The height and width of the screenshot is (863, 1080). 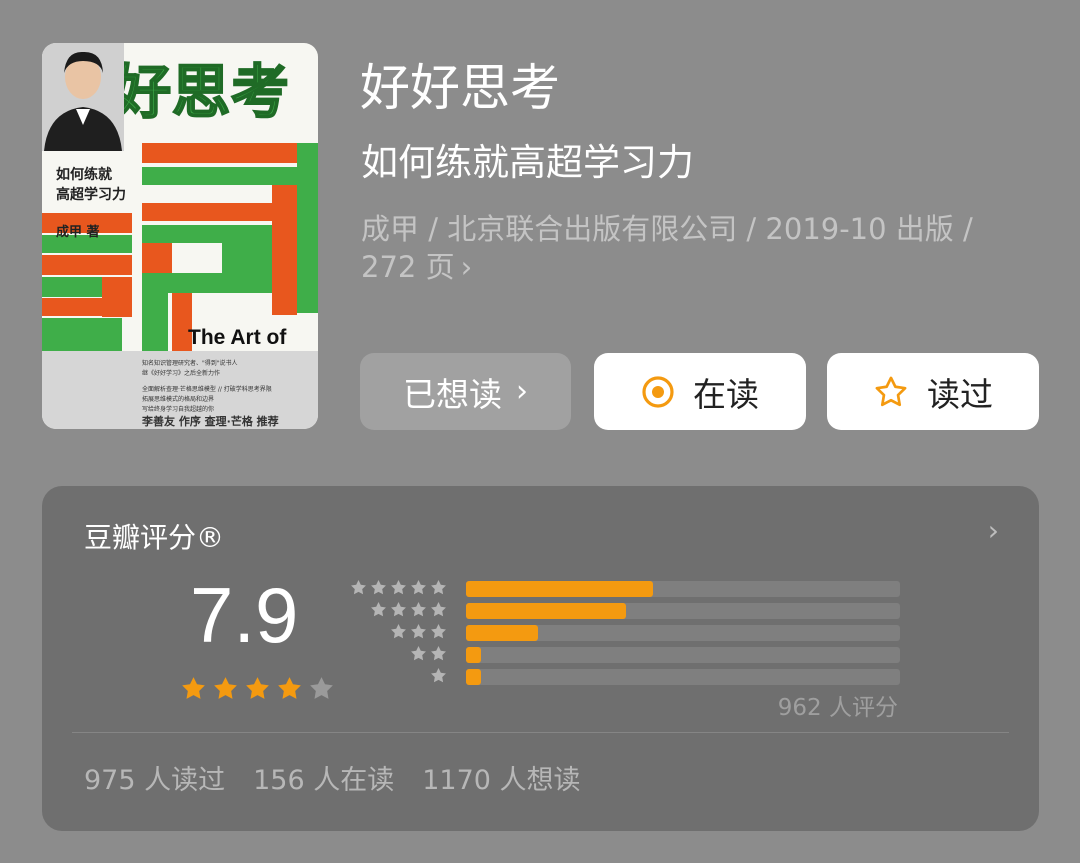 I want to click on book-meta-text: 成甲 / 北京联合出版有限公司 / 2019-10 出版 / 272 页, so click(x=667, y=248).